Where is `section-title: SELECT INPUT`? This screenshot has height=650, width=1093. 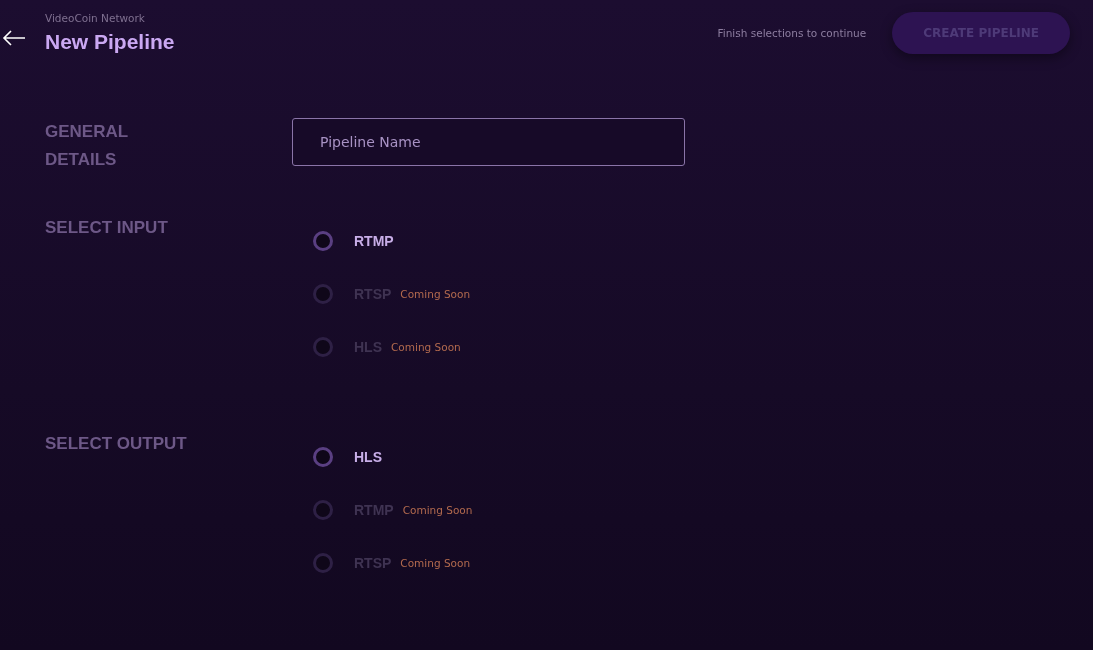
section-title: SELECT INPUT is located at coordinates (107, 228).